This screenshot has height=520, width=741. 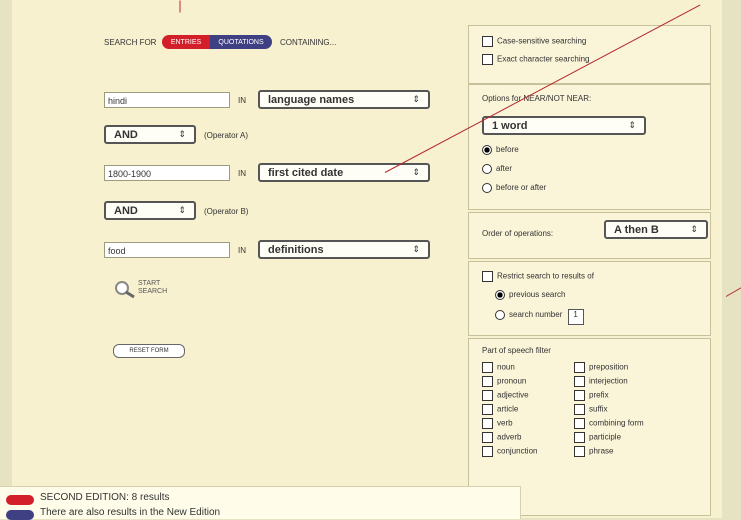 I want to click on pos-combining-form-option: combining form, so click(x=629, y=423).